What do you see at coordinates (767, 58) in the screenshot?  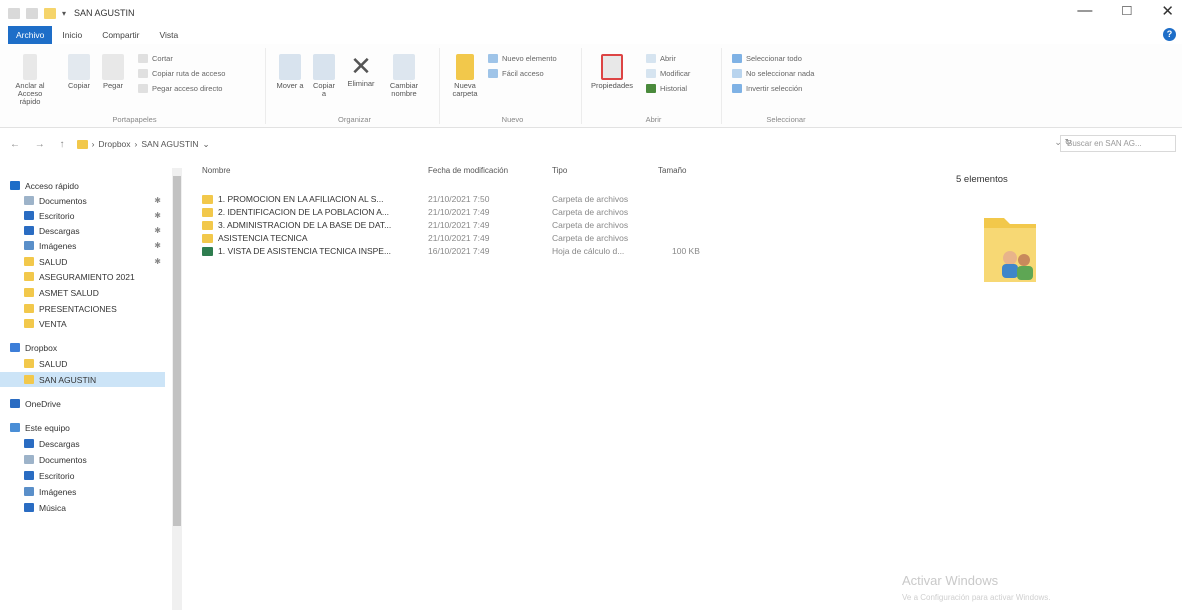 I see `select-all-button: Seleccionar todo` at bounding box center [767, 58].